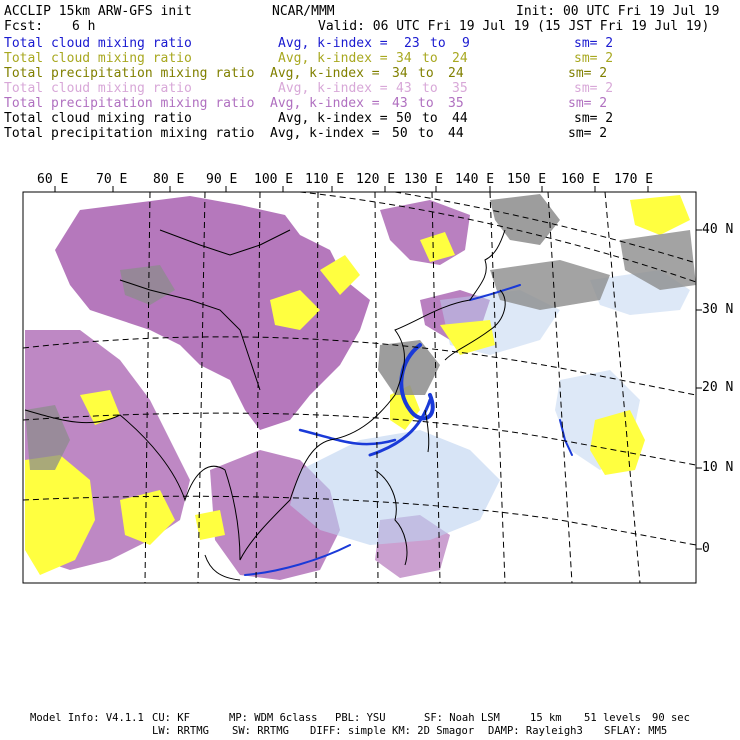 Image resolution: width=740 pixels, height=740 pixels. Describe the element at coordinates (636, 731) in the screenshot. I see `footer-item: SFLAY: MM5` at that location.